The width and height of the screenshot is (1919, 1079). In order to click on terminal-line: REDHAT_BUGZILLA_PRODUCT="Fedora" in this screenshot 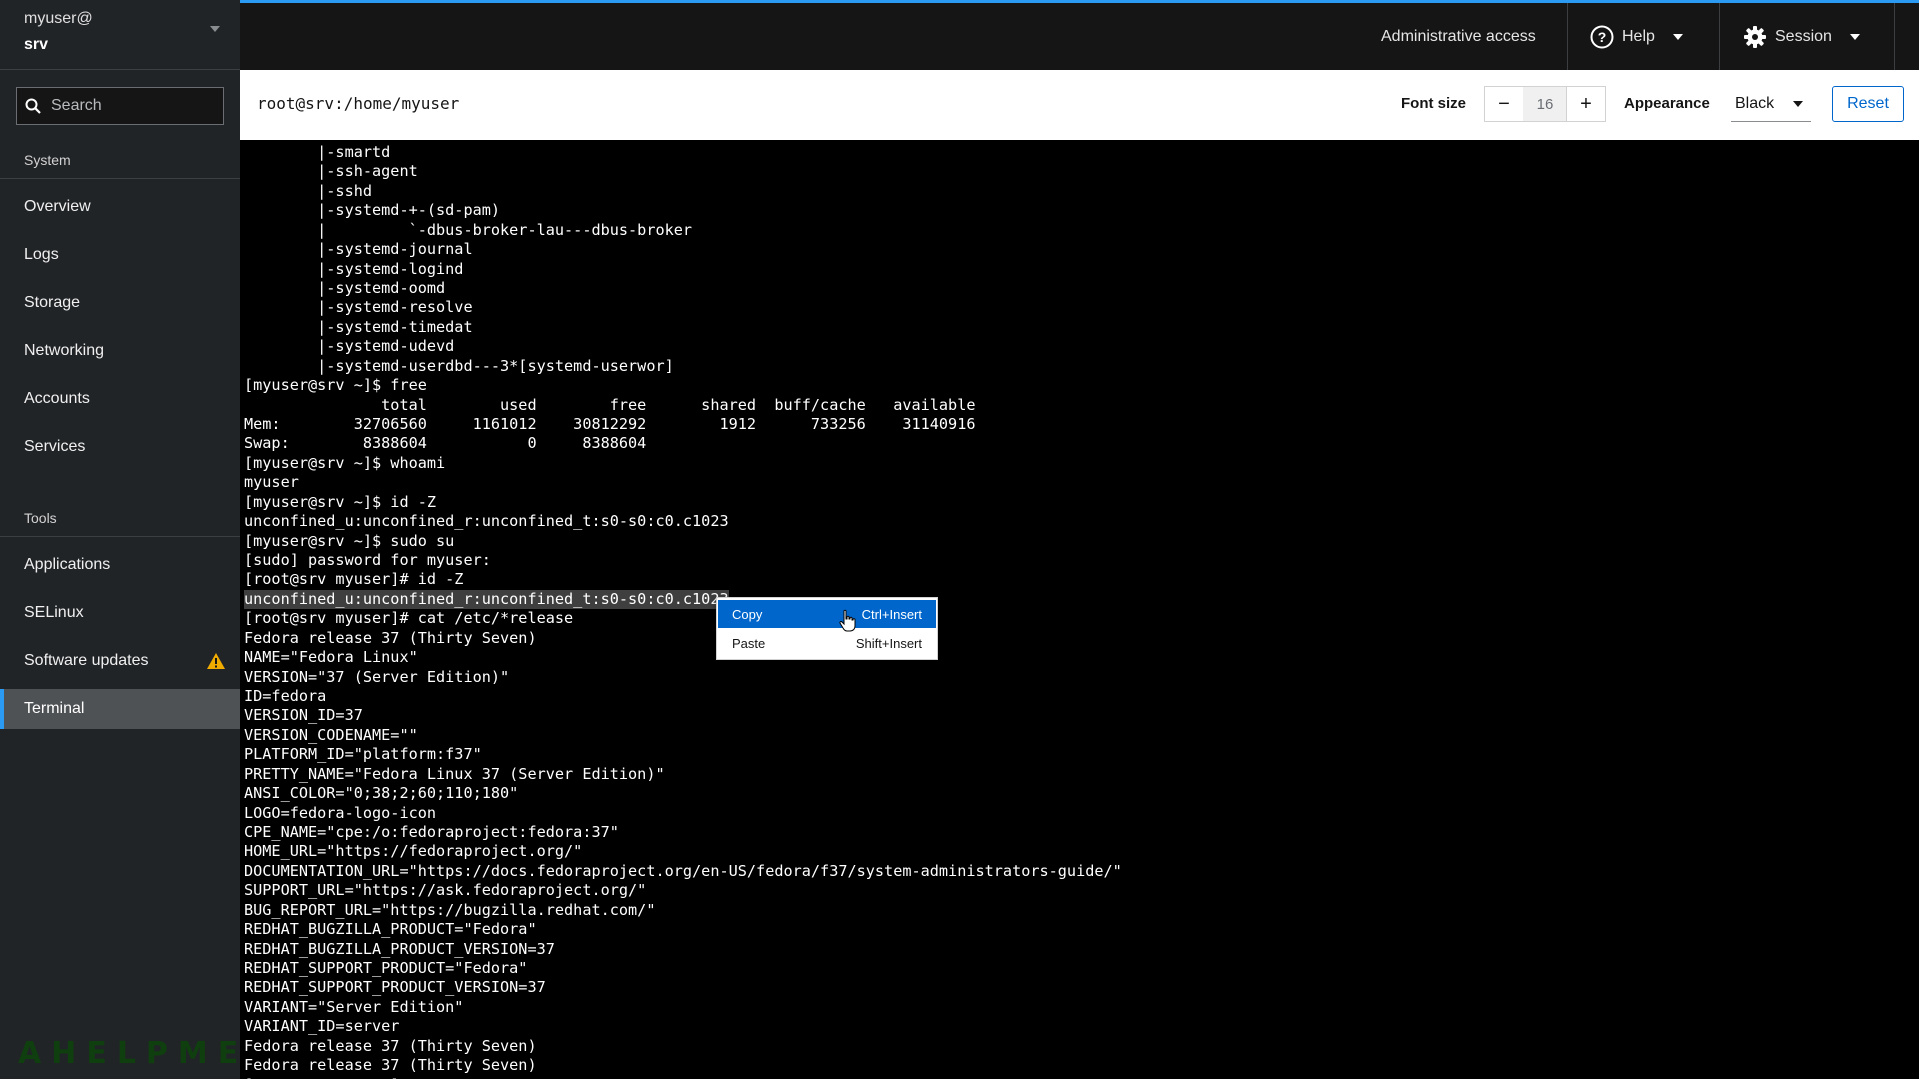, I will do `click(390, 929)`.